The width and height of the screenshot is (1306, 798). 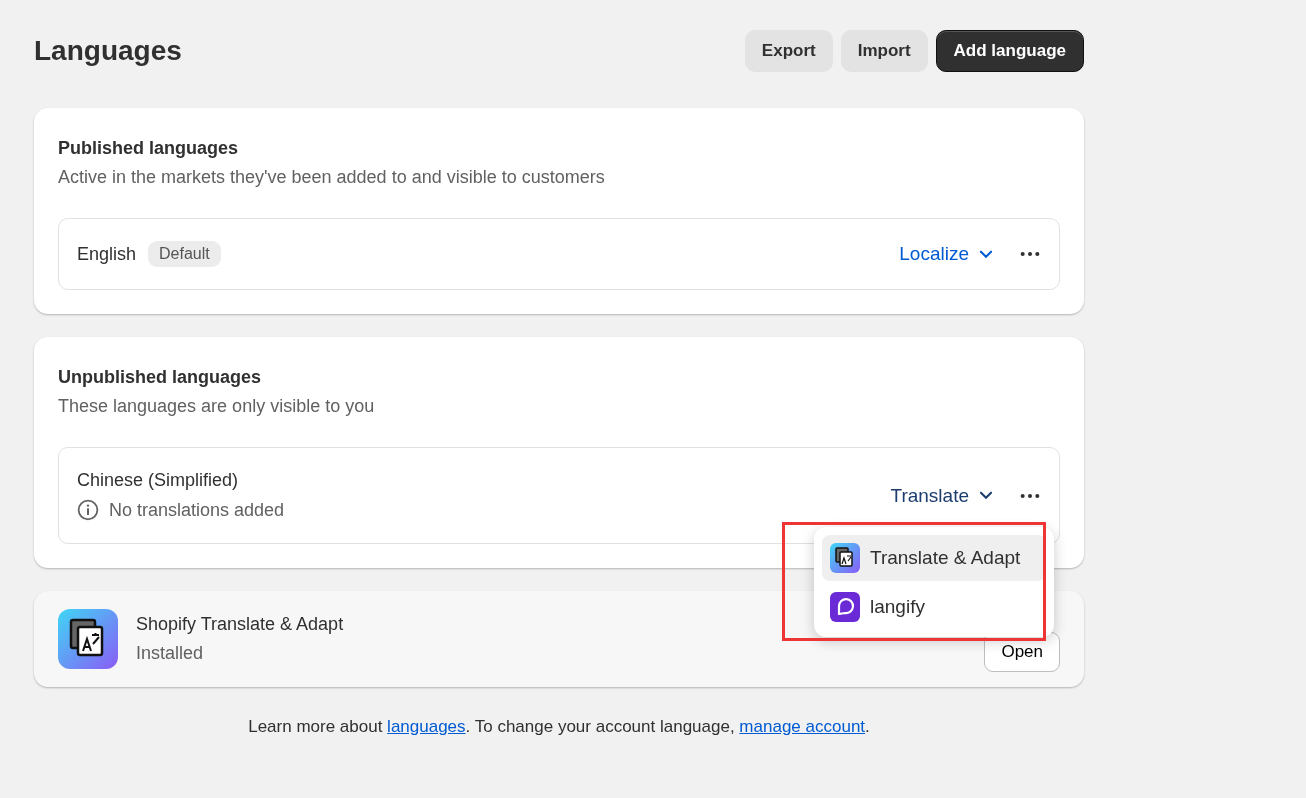 What do you see at coordinates (946, 254) in the screenshot?
I see `action-dropdown: Localize` at bounding box center [946, 254].